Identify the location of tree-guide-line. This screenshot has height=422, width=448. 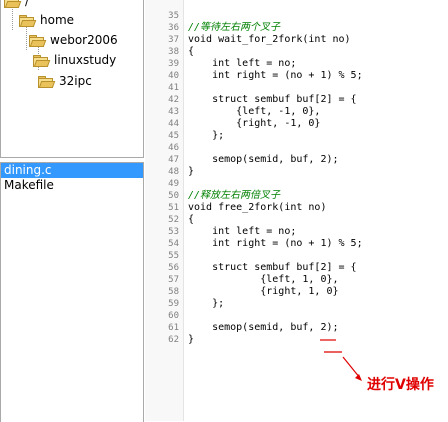
(26, 38).